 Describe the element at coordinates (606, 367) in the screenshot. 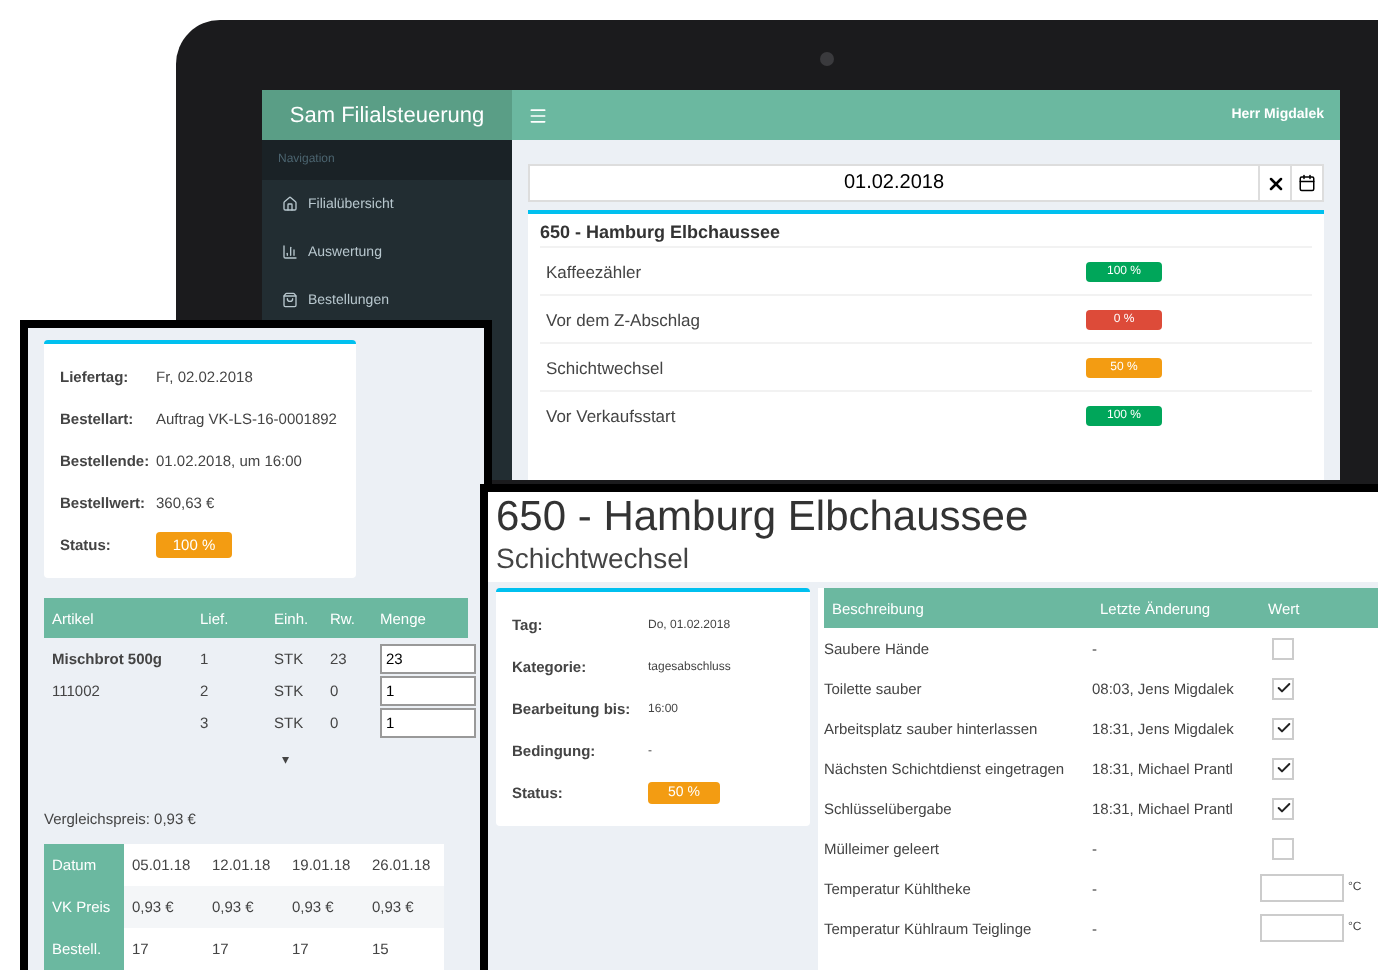

I see `check-label: Schichtwechsel` at that location.